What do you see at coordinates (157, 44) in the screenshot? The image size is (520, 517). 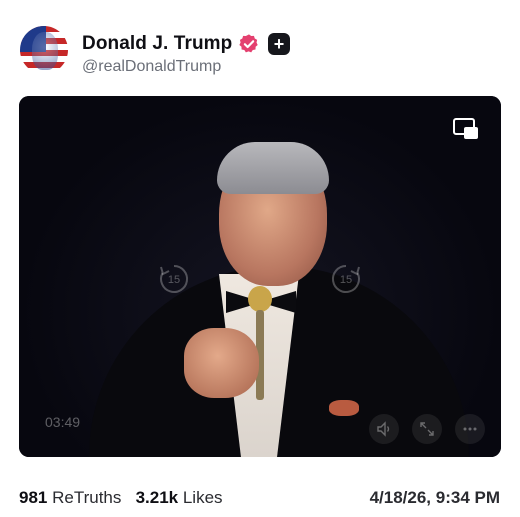 I see `author-name: Donald J. Trump` at bounding box center [157, 44].